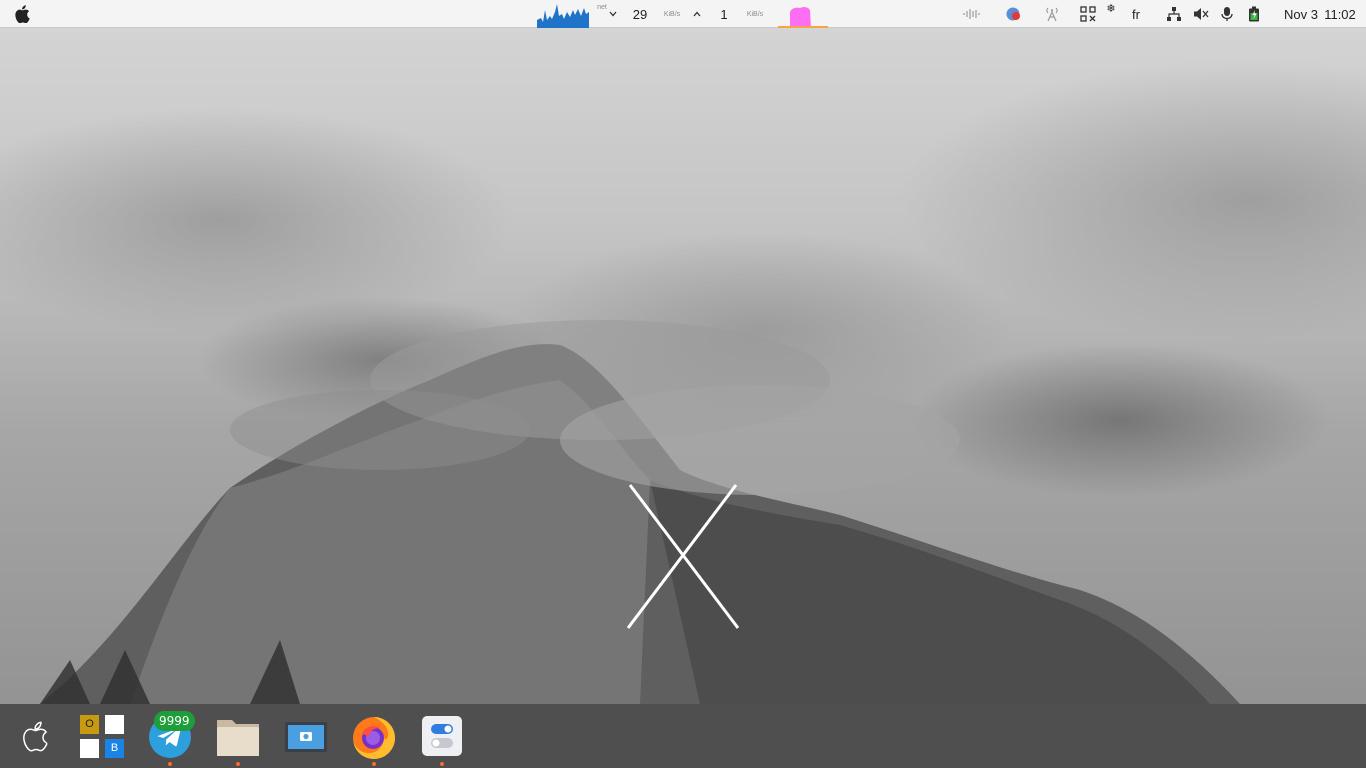  What do you see at coordinates (1111, 8) in the screenshot?
I see `snowflake-icon: ❄` at bounding box center [1111, 8].